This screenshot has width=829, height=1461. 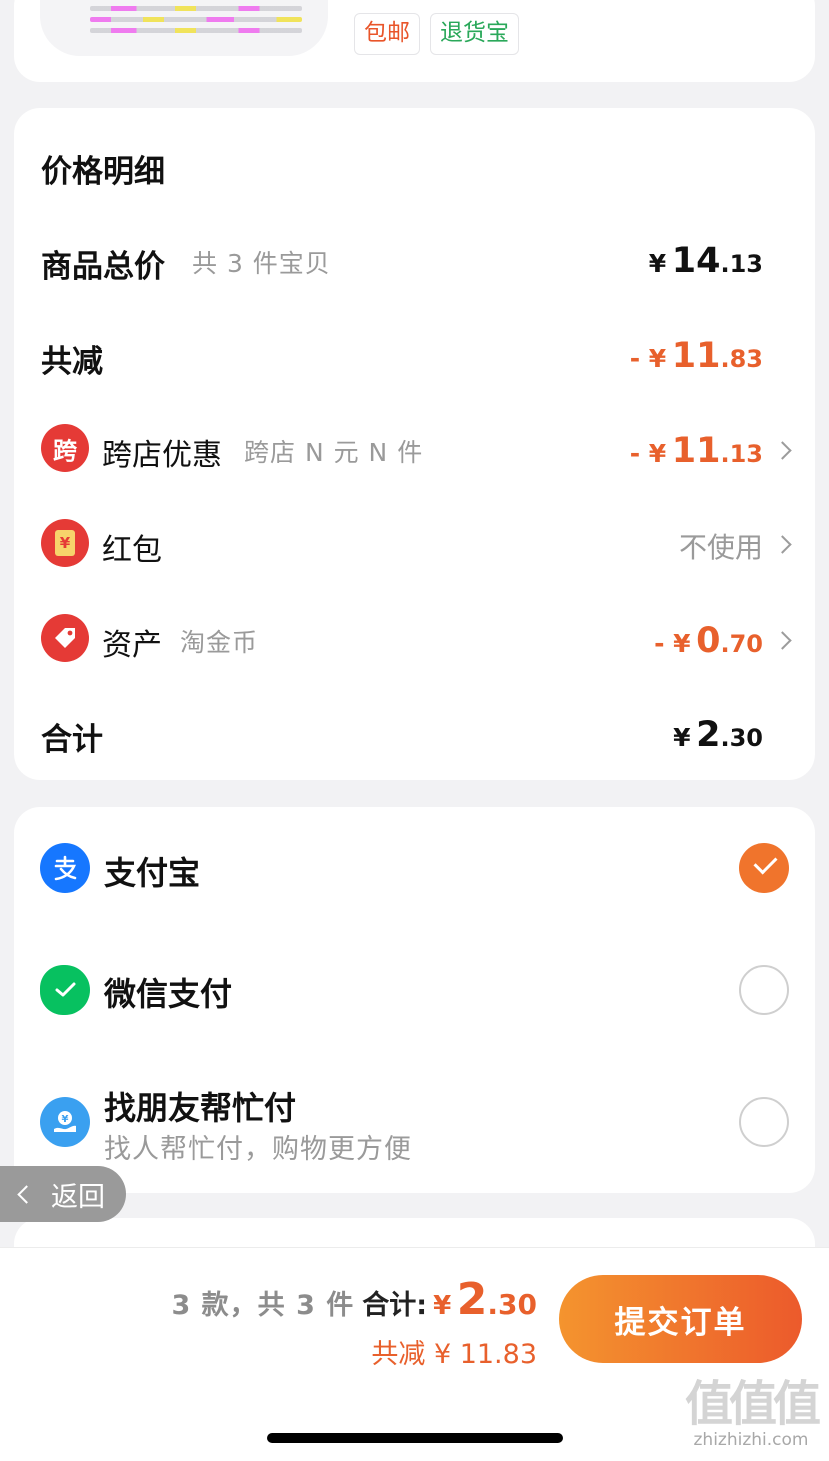 I want to click on friend-pay-glyph: ¥, so click(x=65, y=1121).